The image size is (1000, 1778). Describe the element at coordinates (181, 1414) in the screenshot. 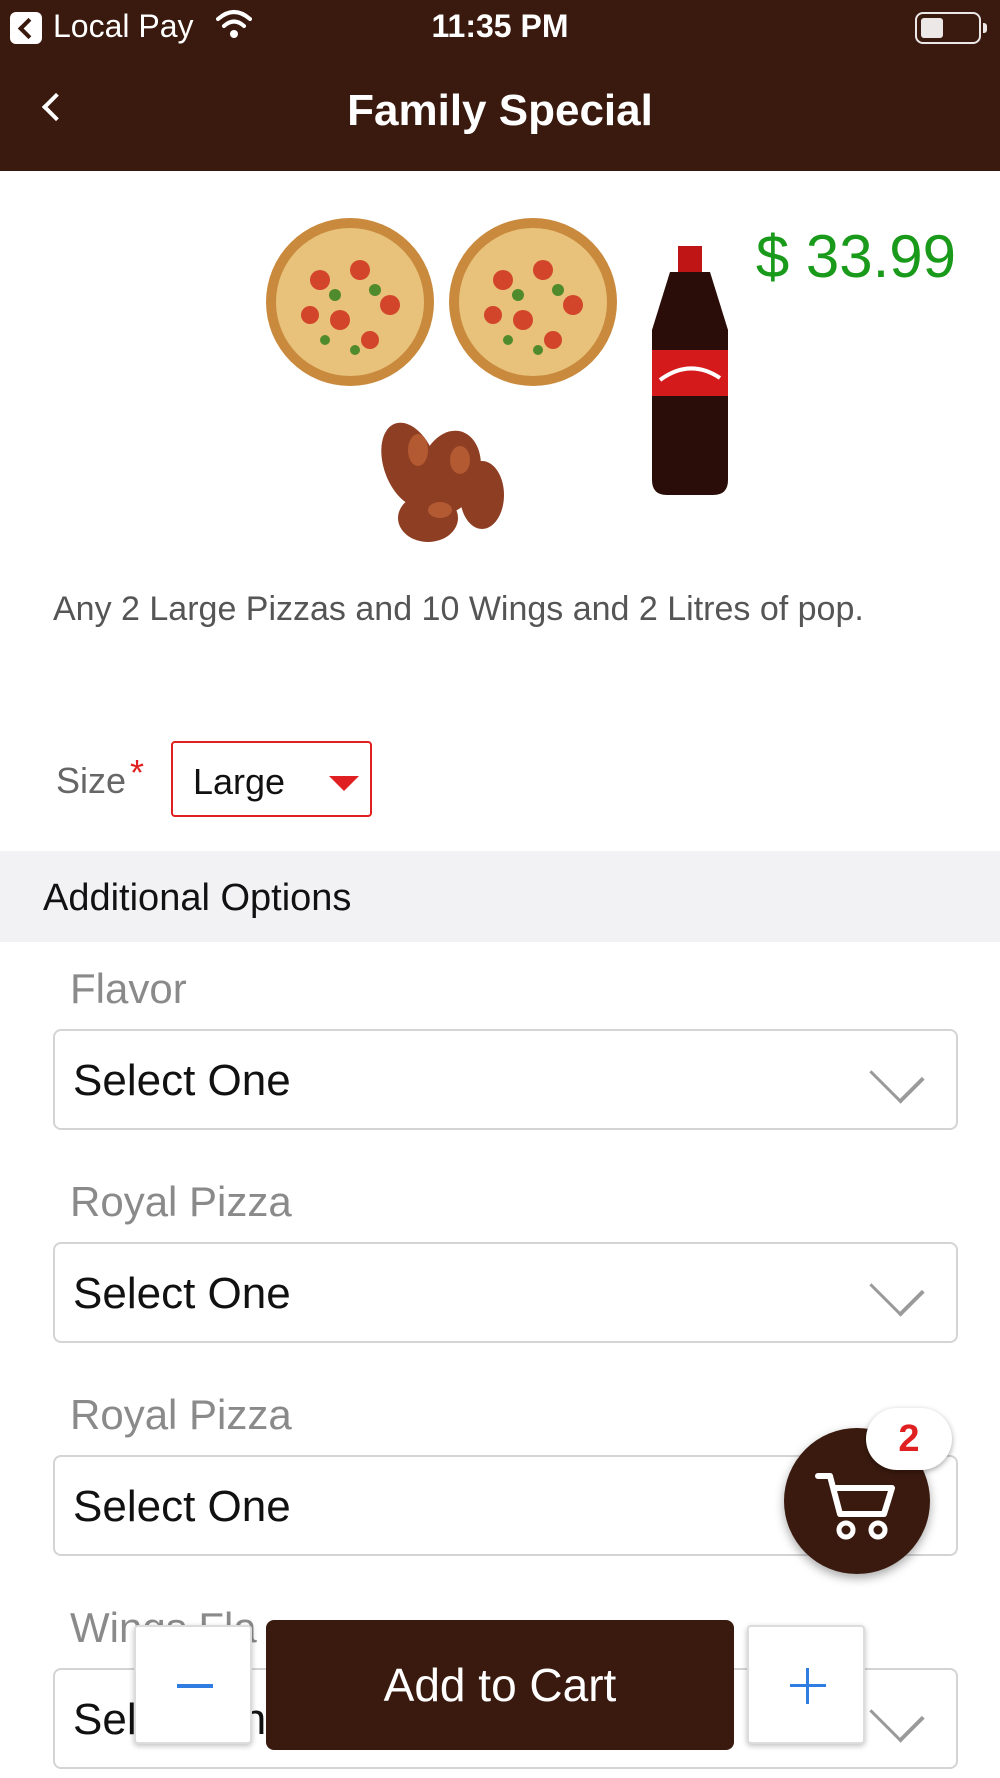

I see `option-label-royal-pizza-2: Royal Pizza` at that location.